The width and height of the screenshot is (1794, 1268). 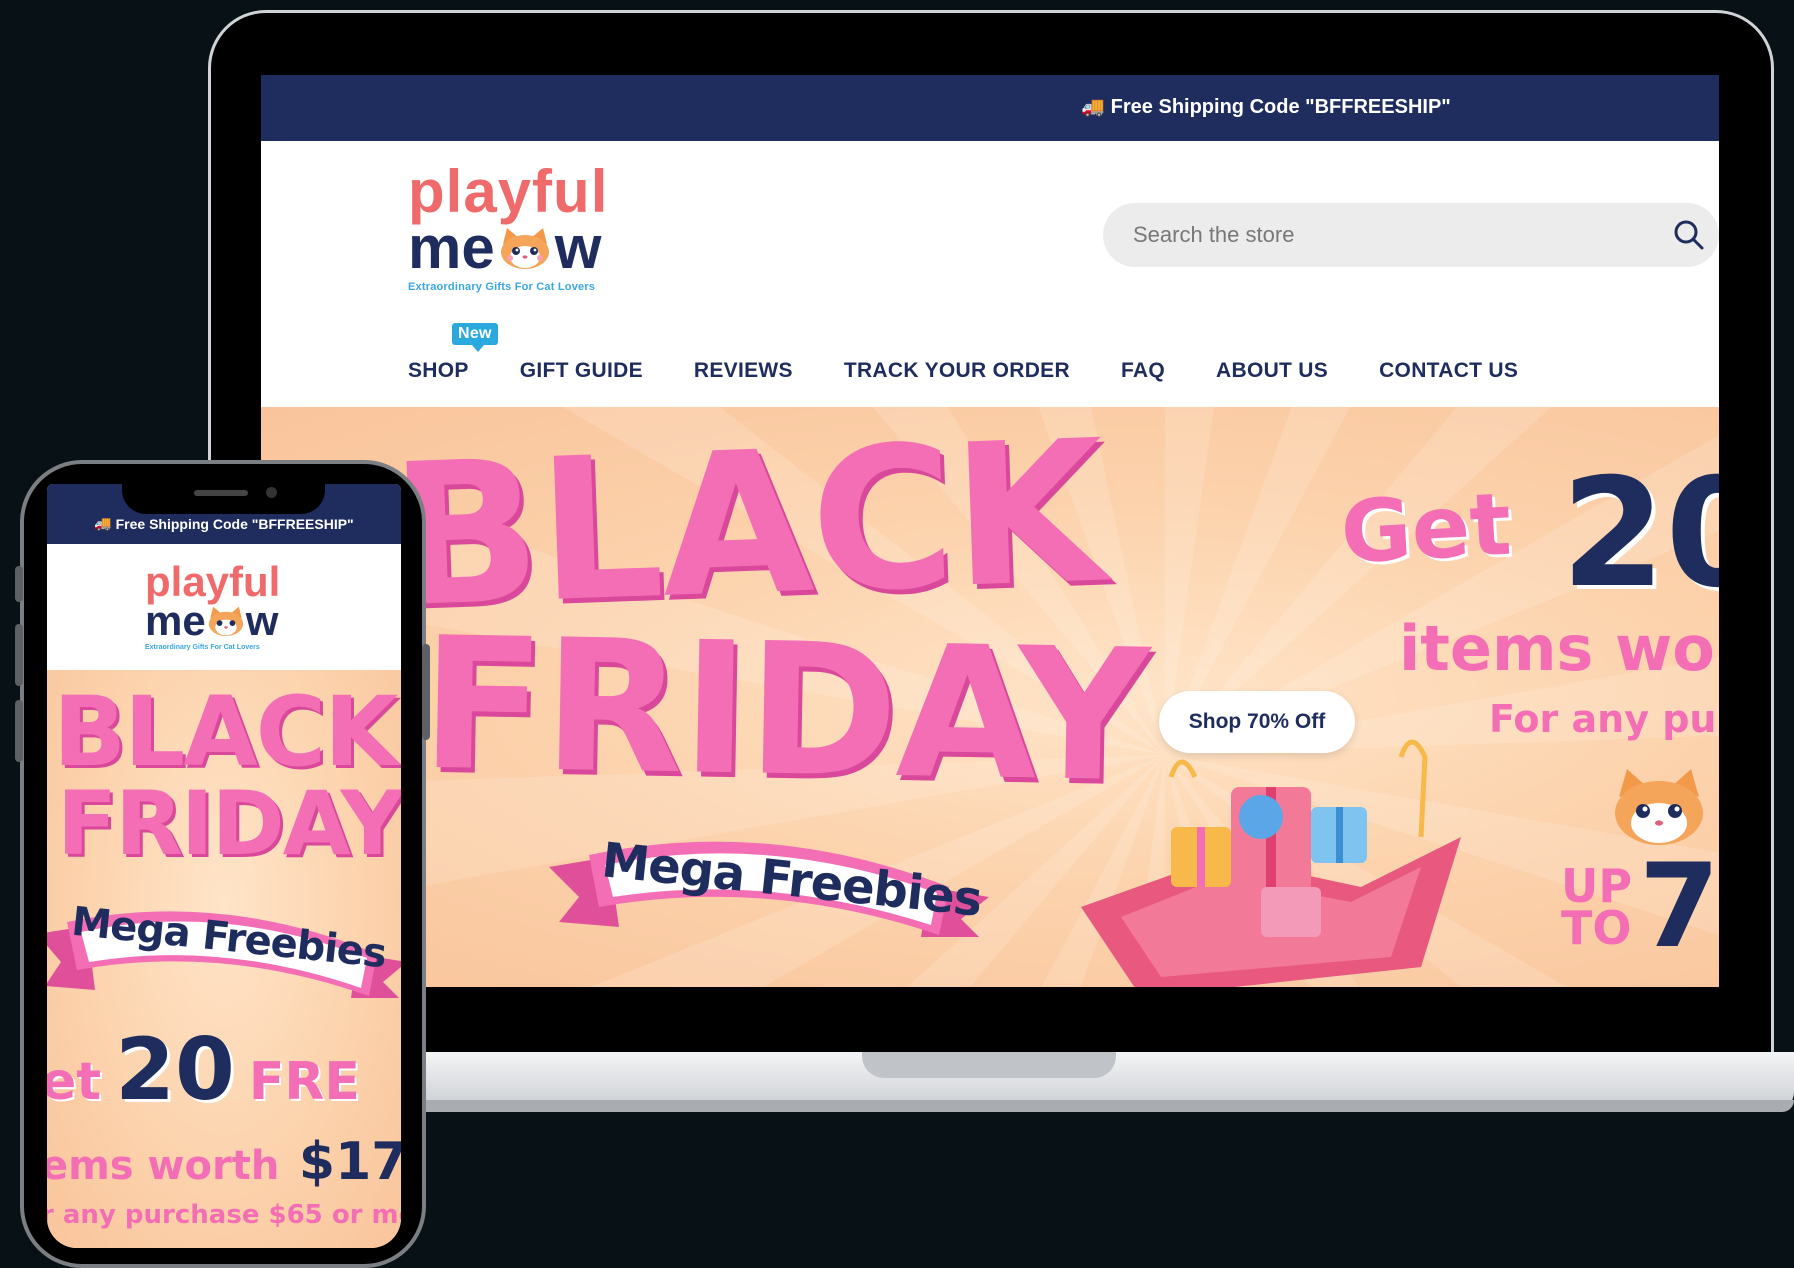 What do you see at coordinates (202, 647) in the screenshot?
I see `mobile-logo-tagline: Extraordinary Gifts For Cat Lovers` at bounding box center [202, 647].